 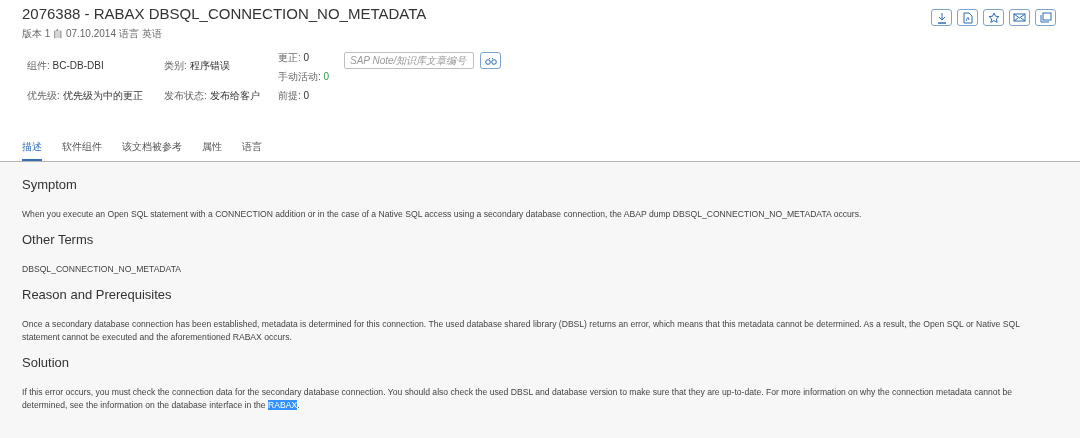 What do you see at coordinates (38, 65) in the screenshot?
I see `attribute-label: 组件:` at bounding box center [38, 65].